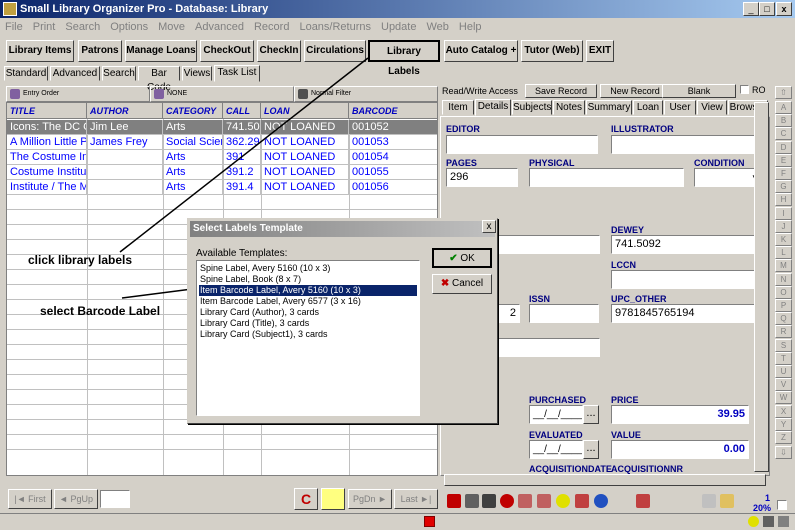 This screenshot has height=530, width=795. I want to click on dialog-title: Select Labels Template, so click(342, 229).